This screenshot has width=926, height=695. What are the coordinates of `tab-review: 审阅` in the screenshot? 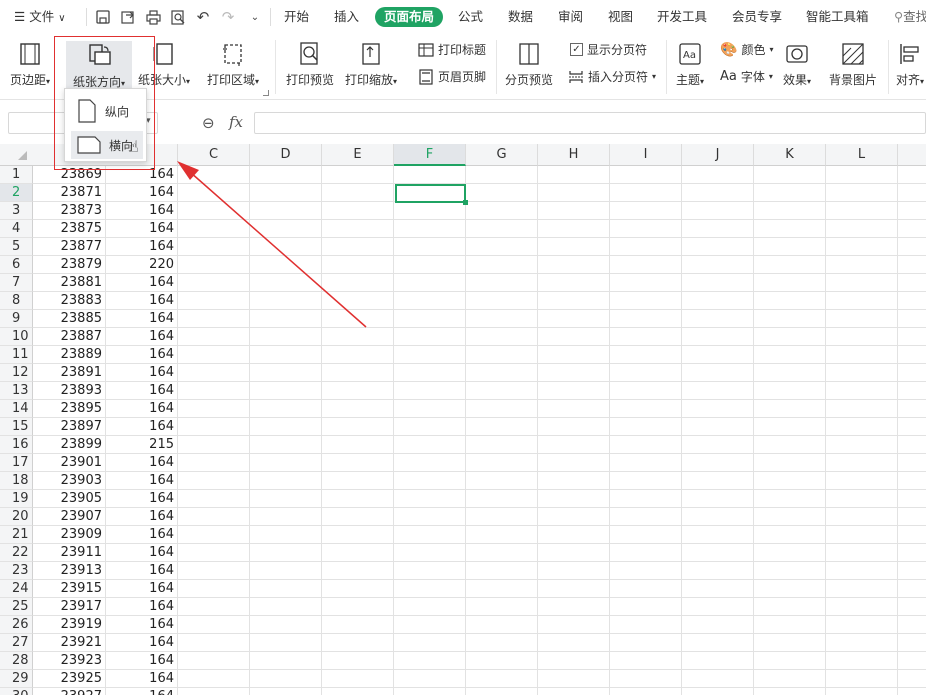 It's located at (570, 17).